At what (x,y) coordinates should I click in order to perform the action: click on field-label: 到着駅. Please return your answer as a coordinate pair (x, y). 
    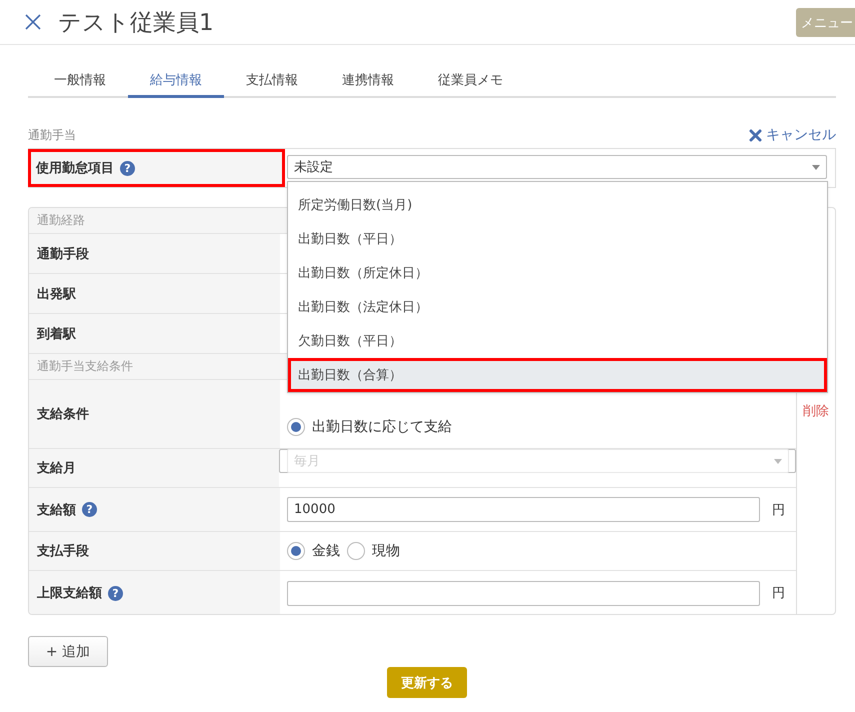
    Looking at the image, I should click on (154, 333).